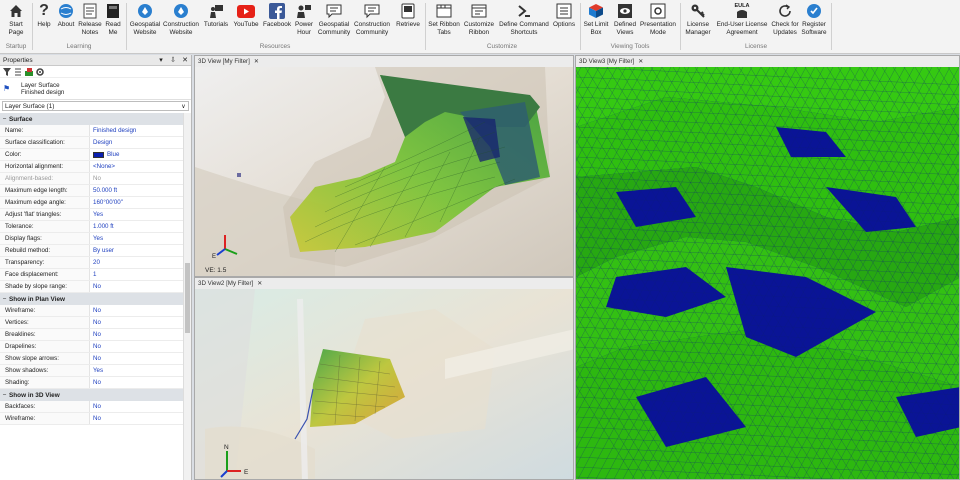 The width and height of the screenshot is (960, 480). What do you see at coordinates (103, 190) in the screenshot?
I see `property-value: 50.000 ft` at bounding box center [103, 190].